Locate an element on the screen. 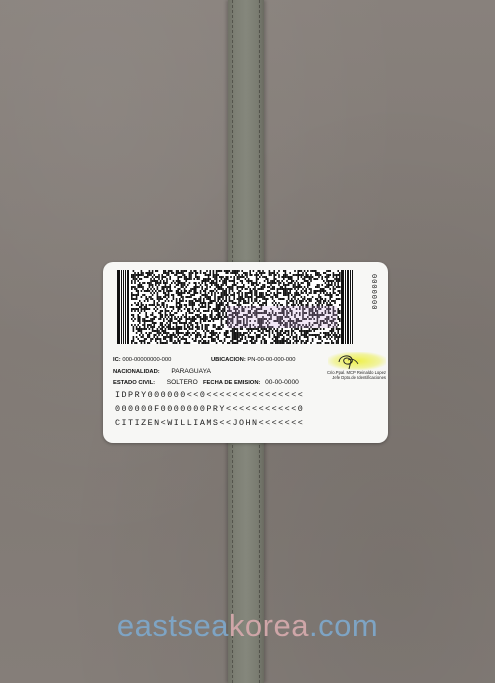 The image size is (495, 683). ubicacion-value: PN-00-00-000-000 is located at coordinates (271, 360).